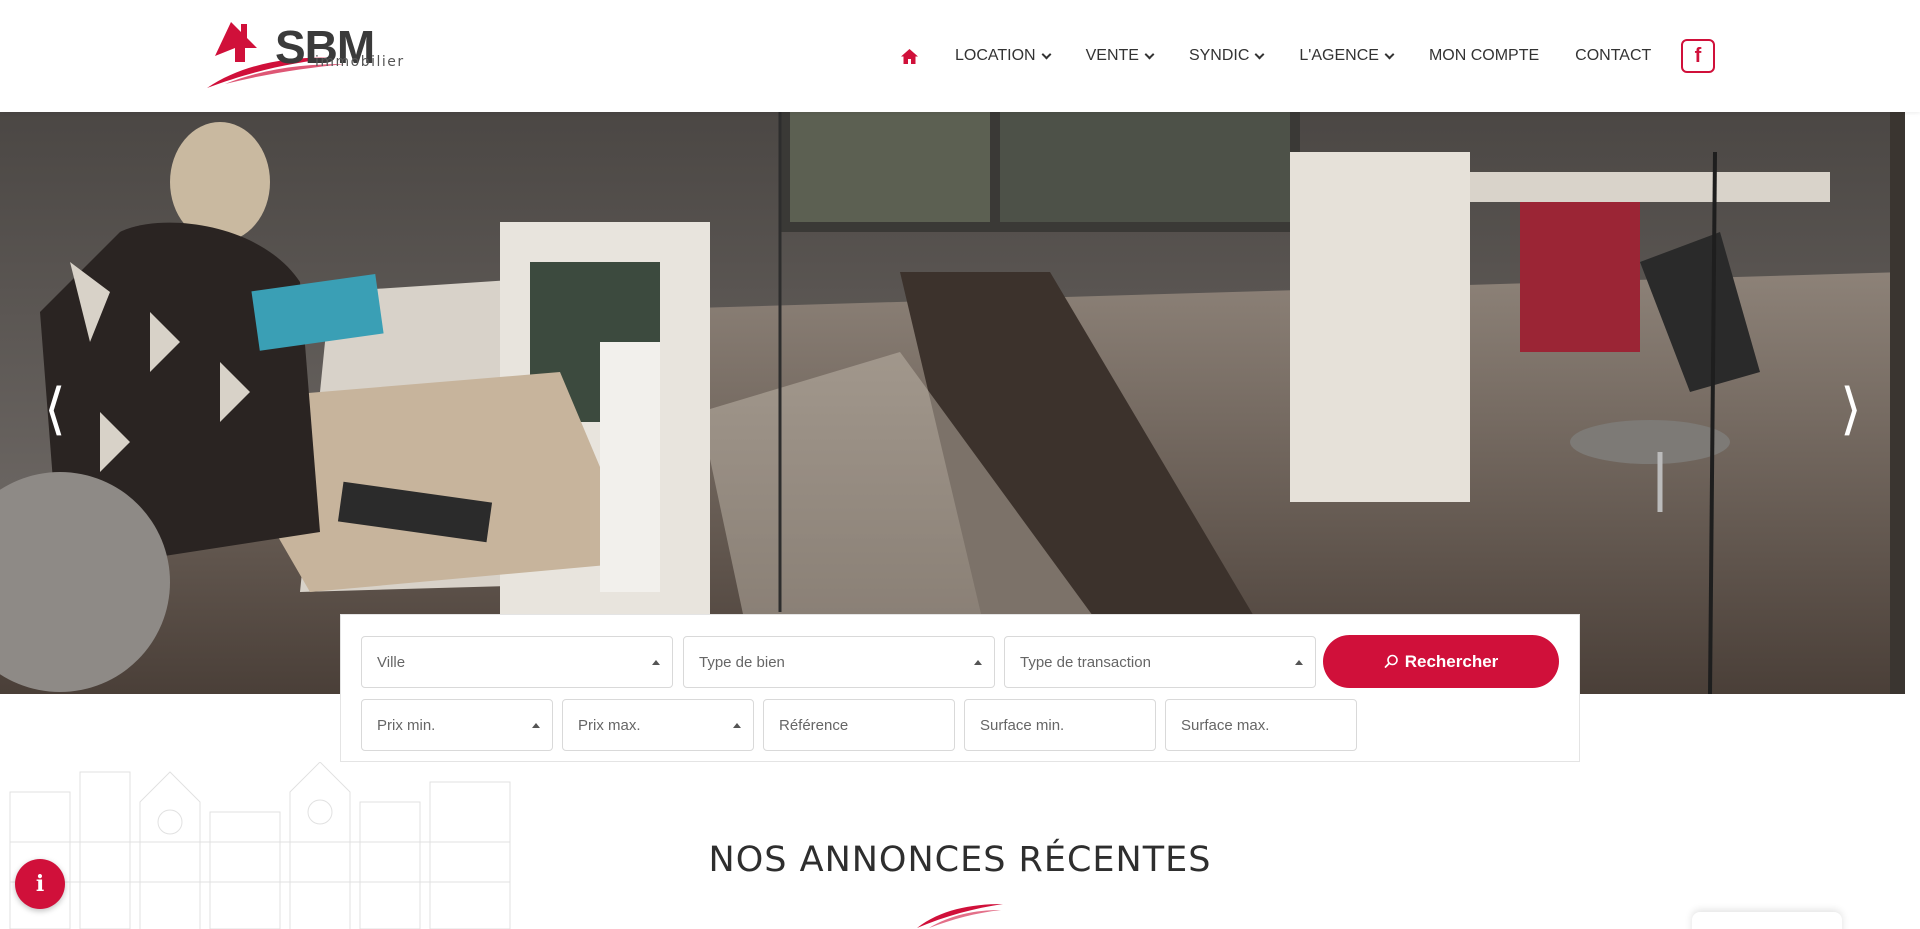 This screenshot has height=929, width=1920. I want to click on info-button: i, so click(40, 884).